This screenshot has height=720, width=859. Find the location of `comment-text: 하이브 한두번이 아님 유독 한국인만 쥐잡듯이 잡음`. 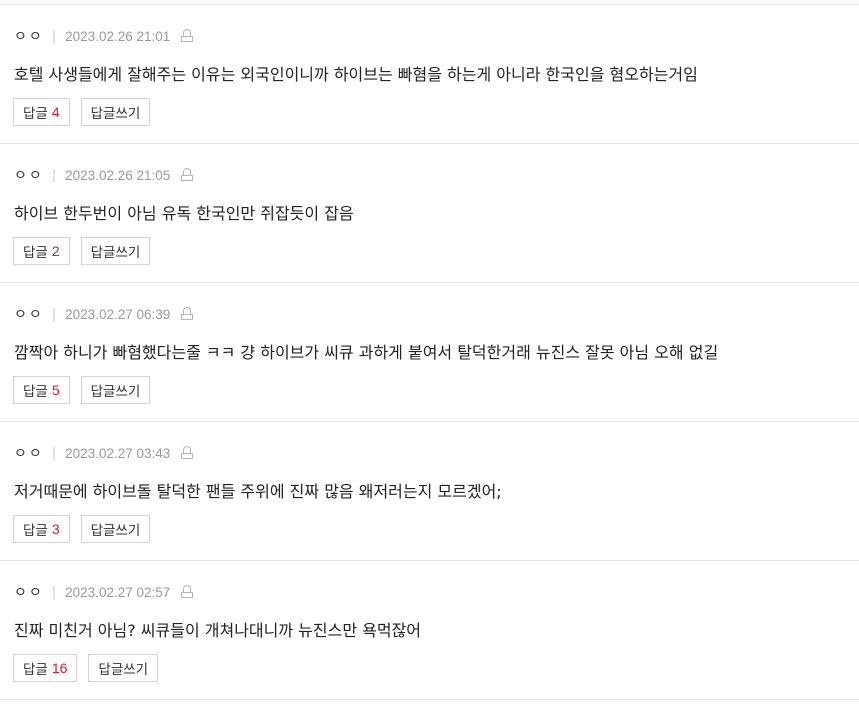

comment-text: 하이브 한두번이 아님 유독 한국인만 쥐잡듯이 잡음 is located at coordinates (184, 213).